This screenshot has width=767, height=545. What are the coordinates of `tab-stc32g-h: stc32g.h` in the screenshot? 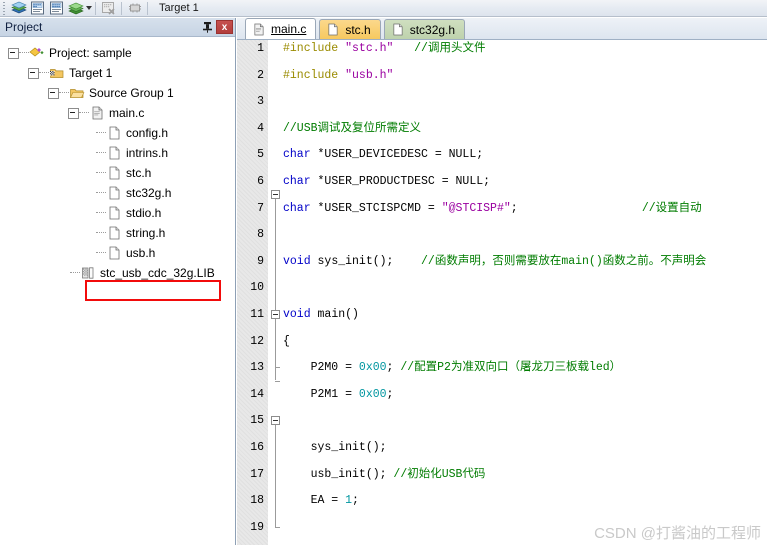 It's located at (424, 29).